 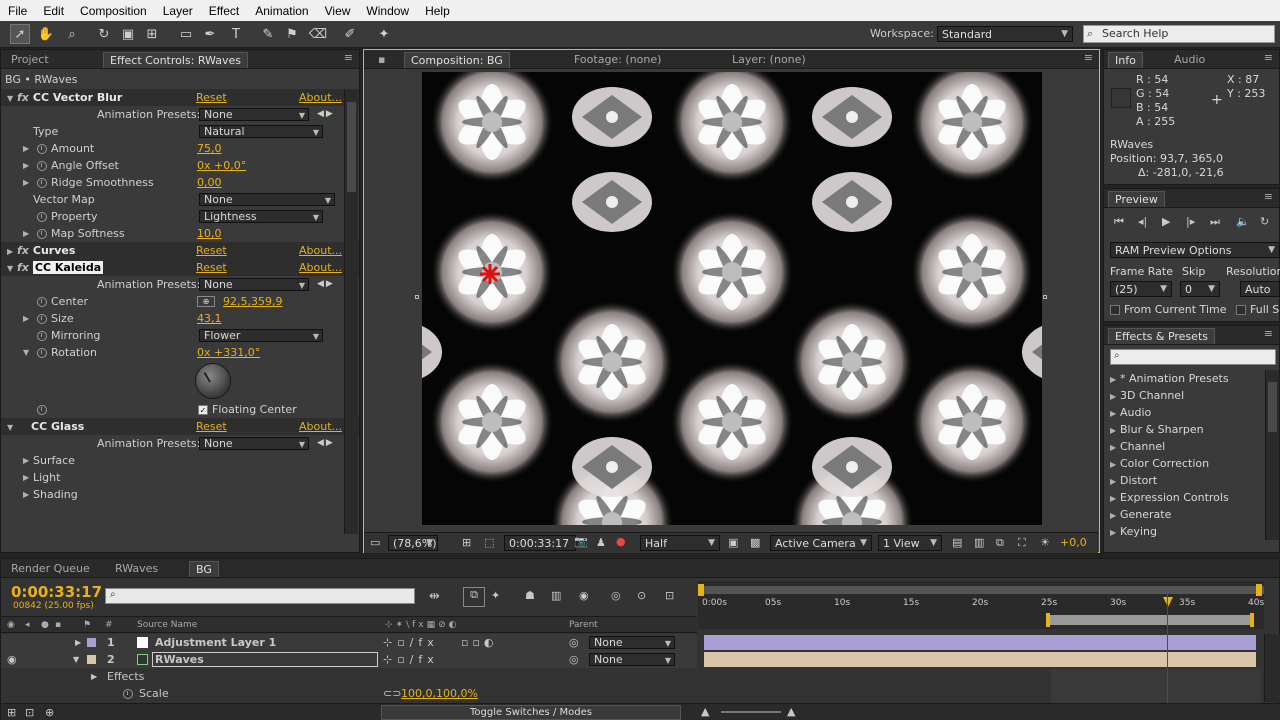 I want to click on selection-tool-icon: ➚, so click(x=20, y=34).